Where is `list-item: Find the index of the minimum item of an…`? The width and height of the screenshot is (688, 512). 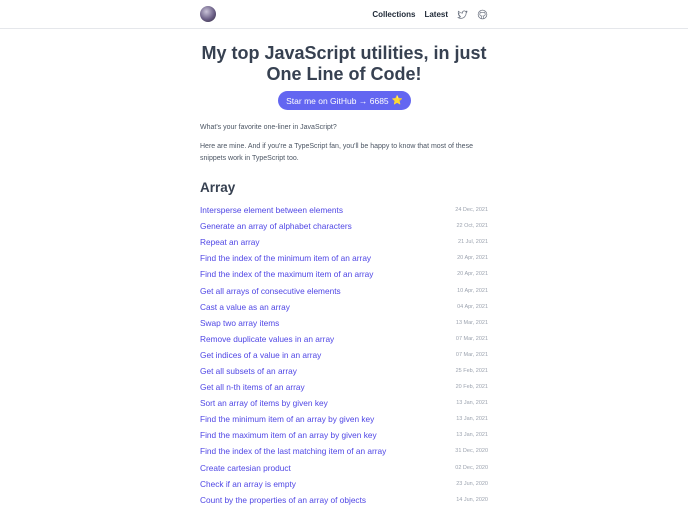 list-item: Find the index of the minimum item of an… is located at coordinates (344, 258).